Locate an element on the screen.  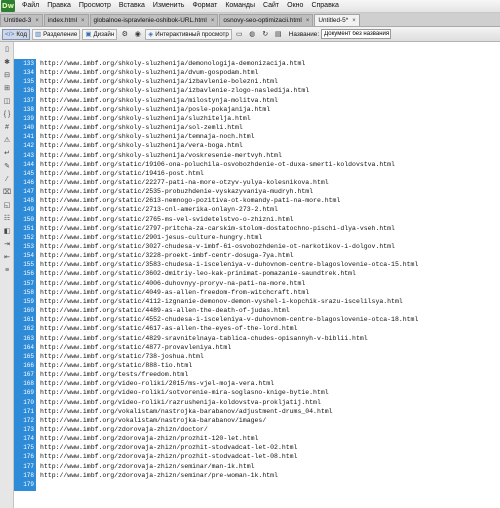
line-numbers-icon: # is located at coordinates (7, 127).